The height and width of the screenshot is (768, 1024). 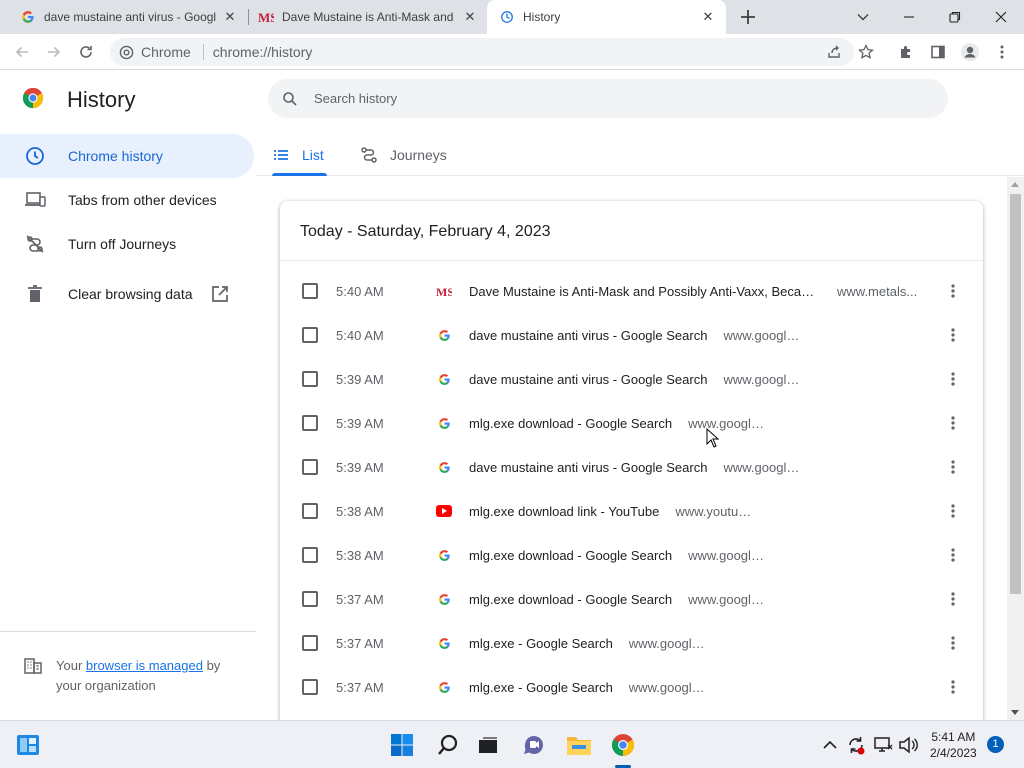 I want to click on browser-tab-history: History ✕, so click(x=606, y=17).